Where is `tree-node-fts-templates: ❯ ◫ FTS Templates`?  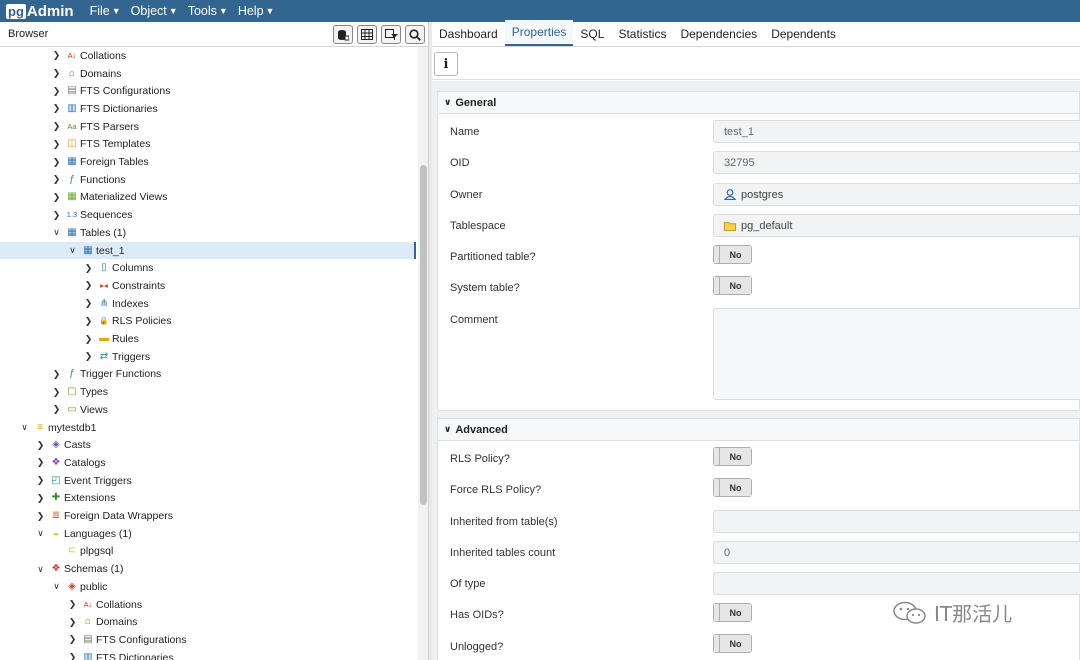
tree-node-fts-templates: ❯ ◫ FTS Templates is located at coordinates (208, 145).